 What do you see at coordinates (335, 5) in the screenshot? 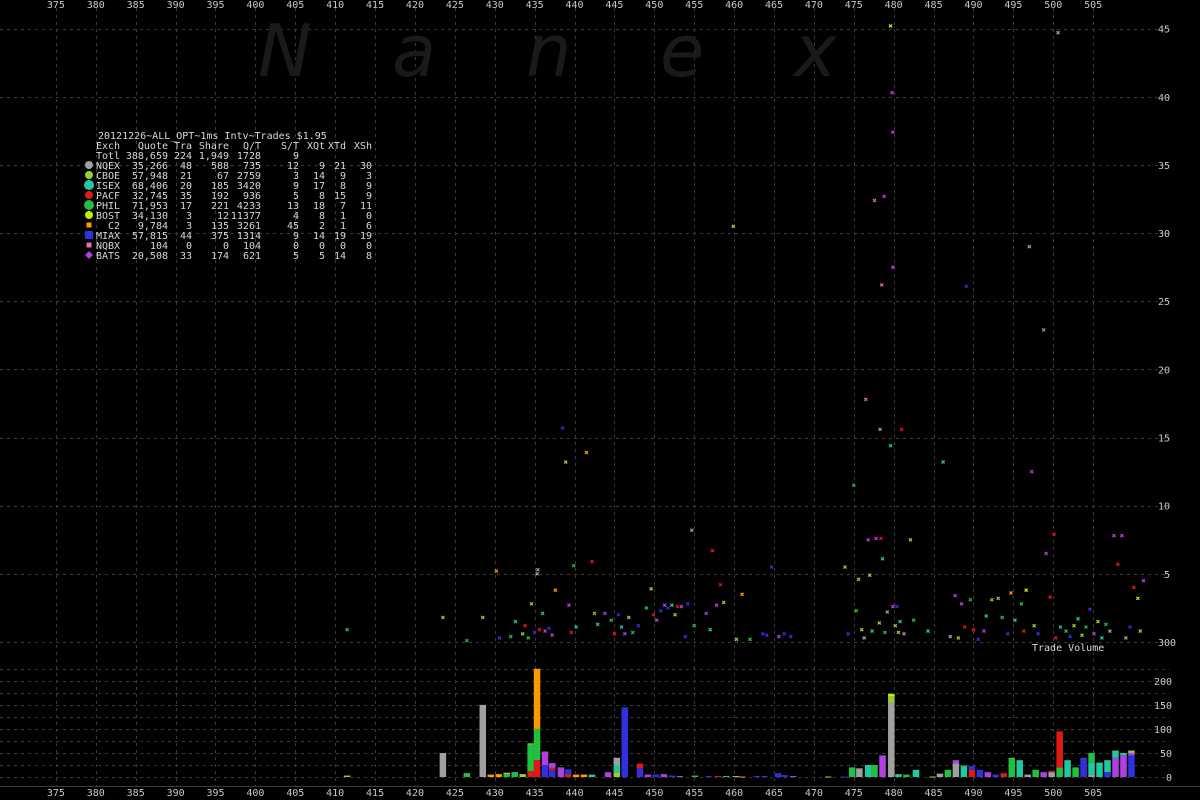
I see `x-tick-label-top: 410` at bounding box center [335, 5].